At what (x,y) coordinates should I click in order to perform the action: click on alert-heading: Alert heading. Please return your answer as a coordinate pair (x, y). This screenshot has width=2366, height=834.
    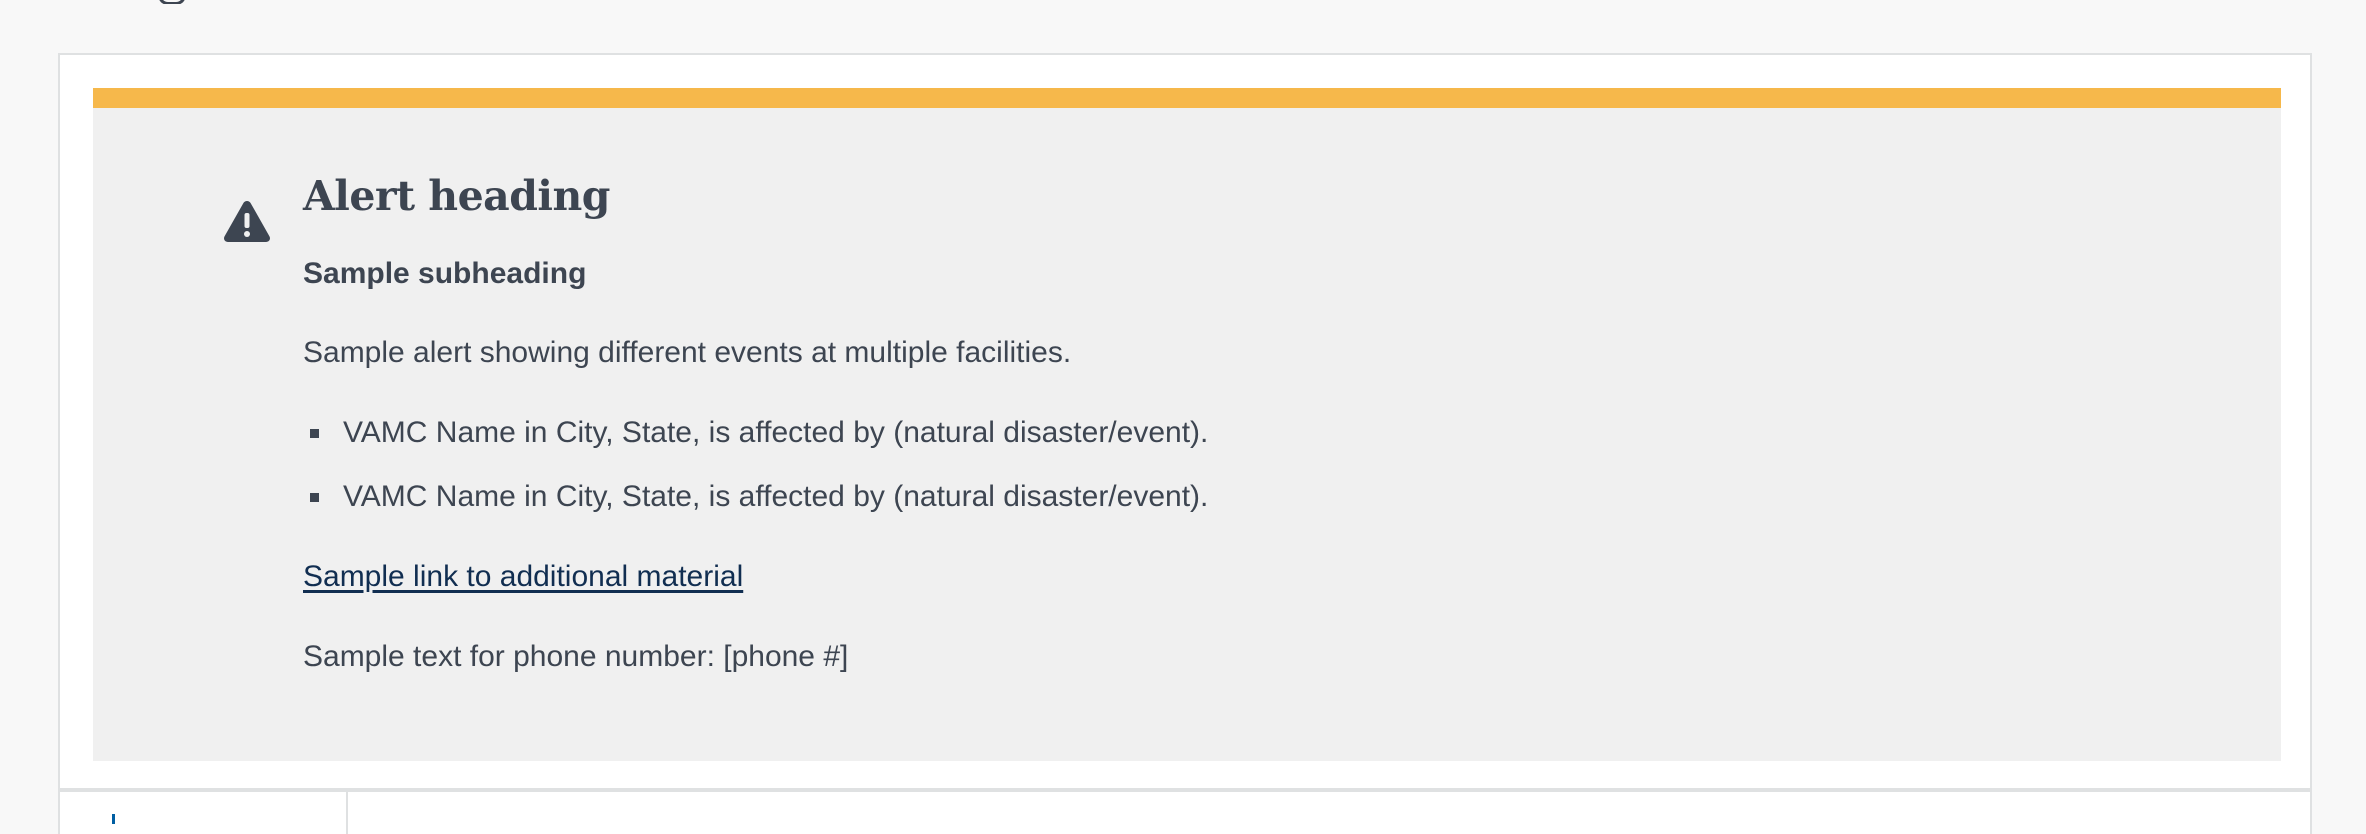
    Looking at the image, I should click on (456, 196).